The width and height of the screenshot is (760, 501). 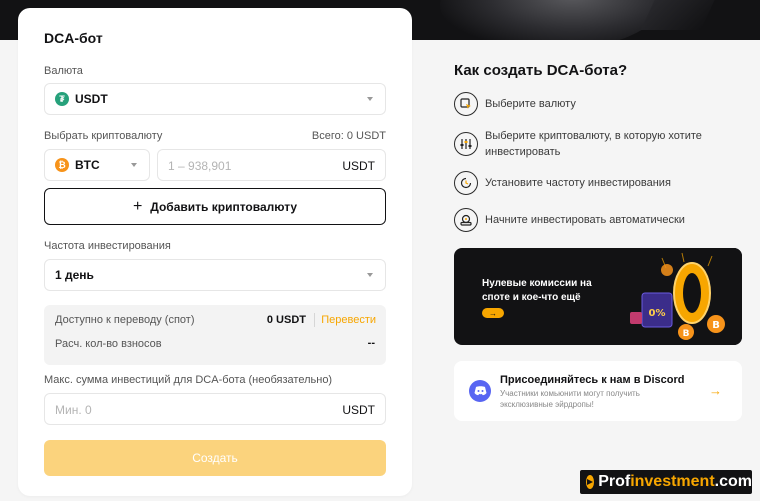 What do you see at coordinates (590, 482) in the screenshot?
I see `watermark-logo-icon` at bounding box center [590, 482].